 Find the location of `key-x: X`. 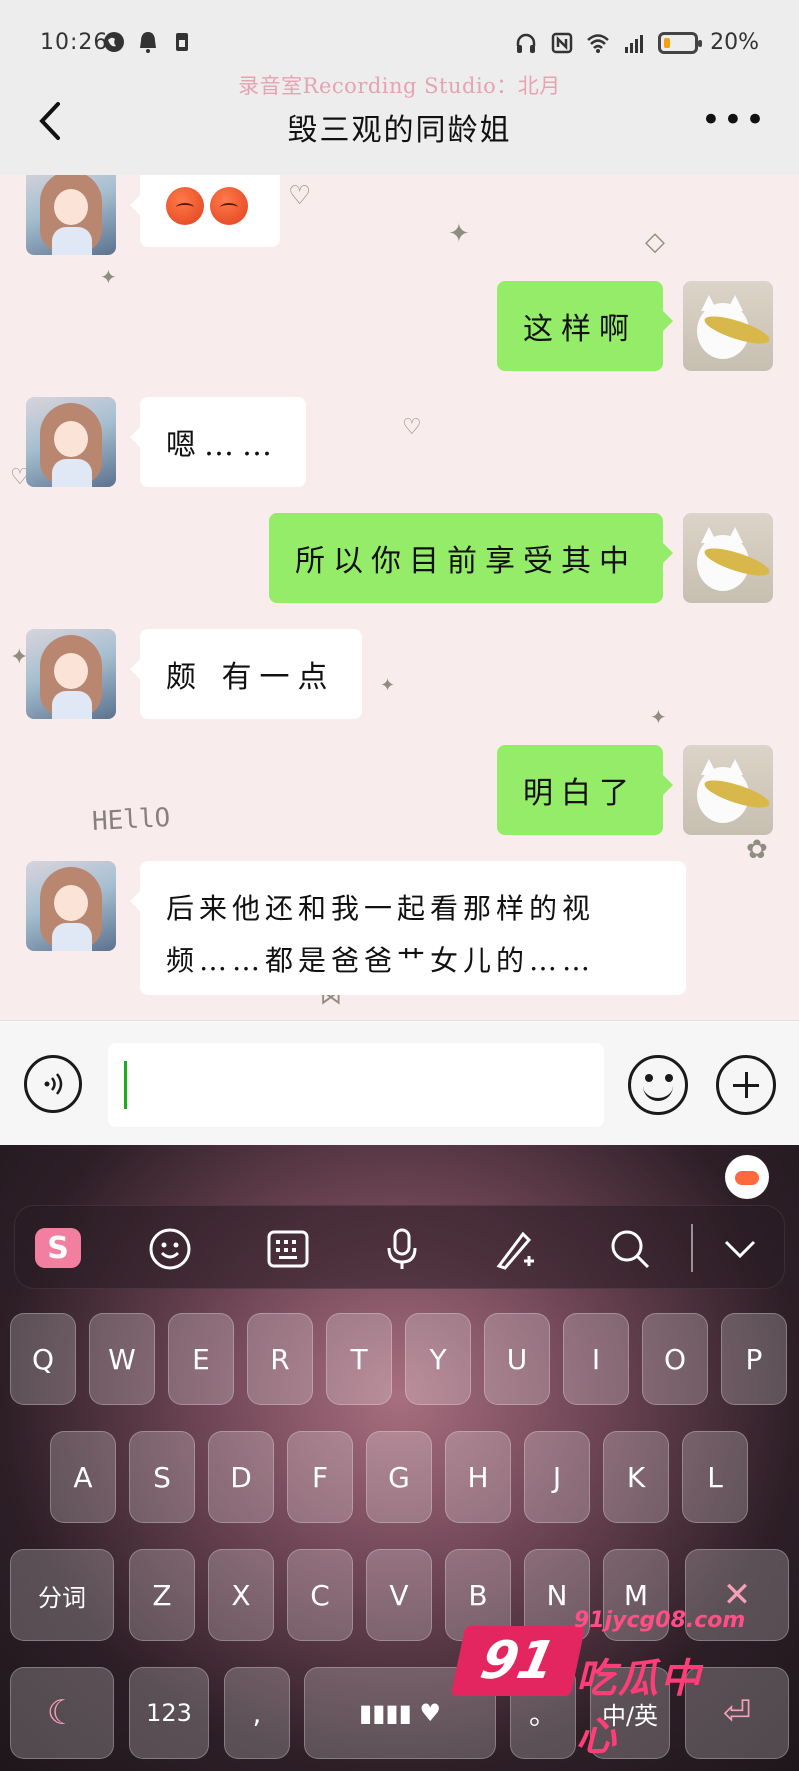

key-x: X is located at coordinates (241, 1595).